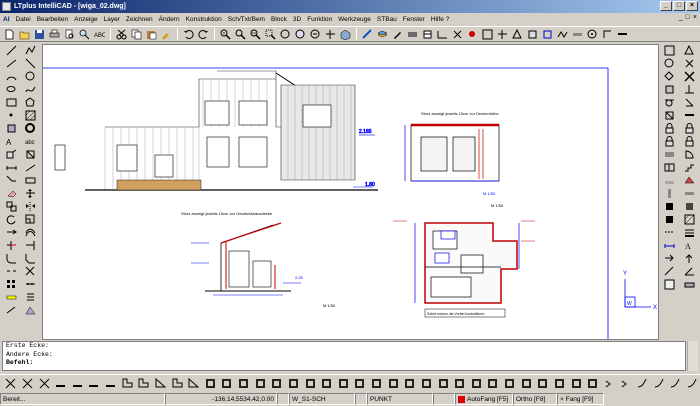  Describe the element at coordinates (310, 383) in the screenshot. I see `steel-7-icon` at that location.